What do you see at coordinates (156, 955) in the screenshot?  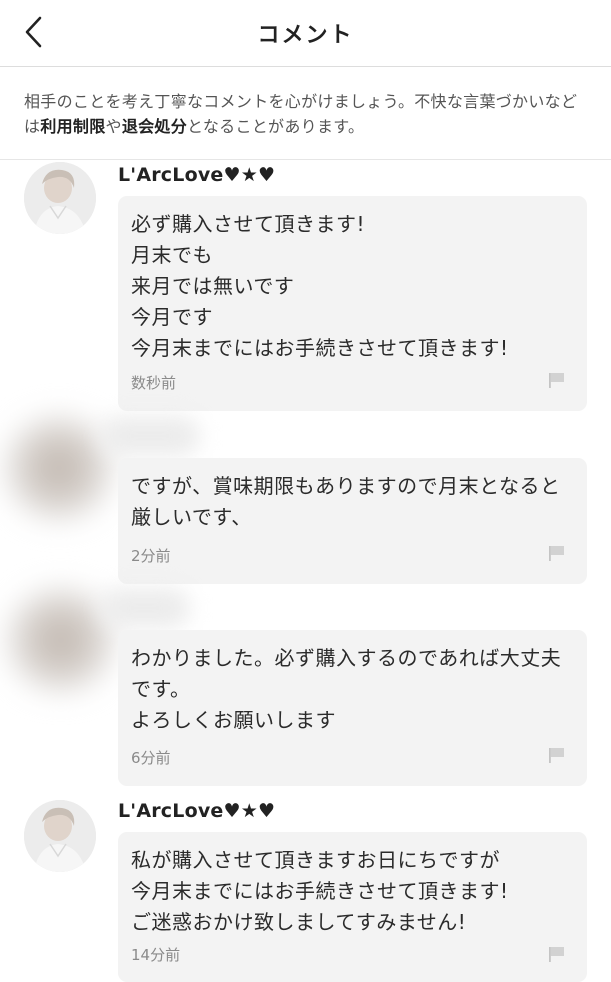 I see `timestamp: 14分前` at bounding box center [156, 955].